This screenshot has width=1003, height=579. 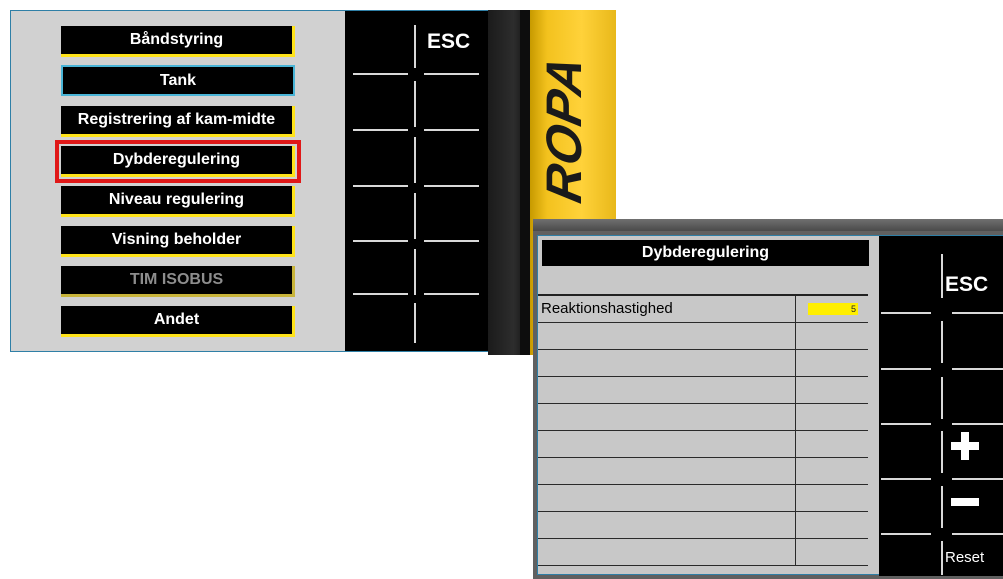 I want to click on menu-item-andet: Andet, so click(x=178, y=321).